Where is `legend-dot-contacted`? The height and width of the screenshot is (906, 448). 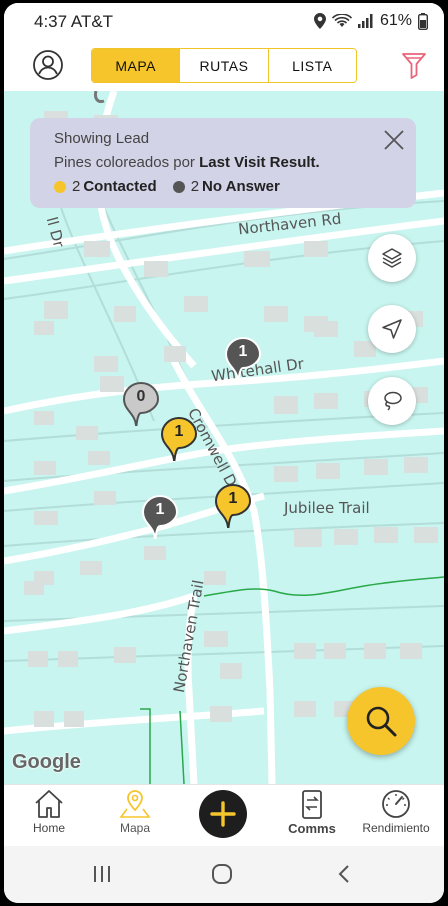
legend-dot-contacted is located at coordinates (60, 186).